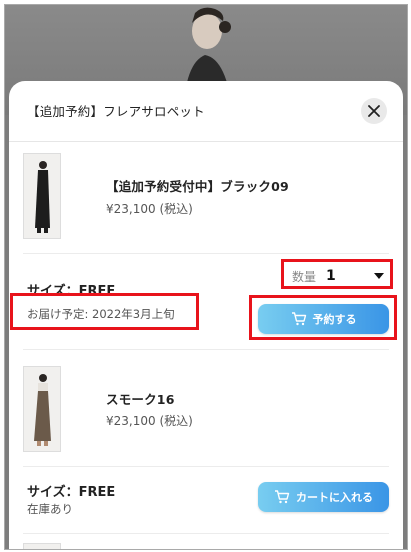 The width and height of the screenshot is (411, 552). I want to click on reserve-button: 予約する, so click(323, 319).